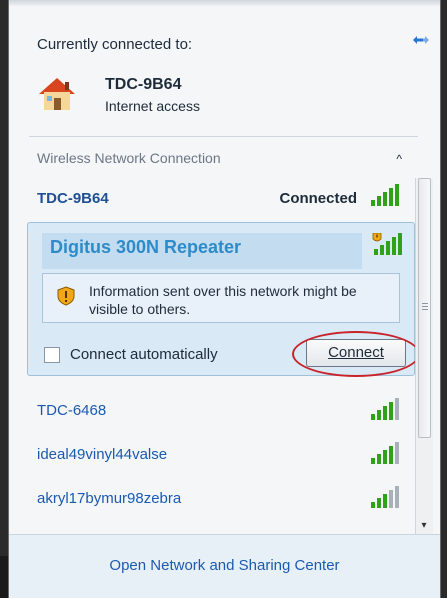  What do you see at coordinates (424, 527) in the screenshot?
I see `scroll-down-arrow-icon: ▾` at bounding box center [424, 527].